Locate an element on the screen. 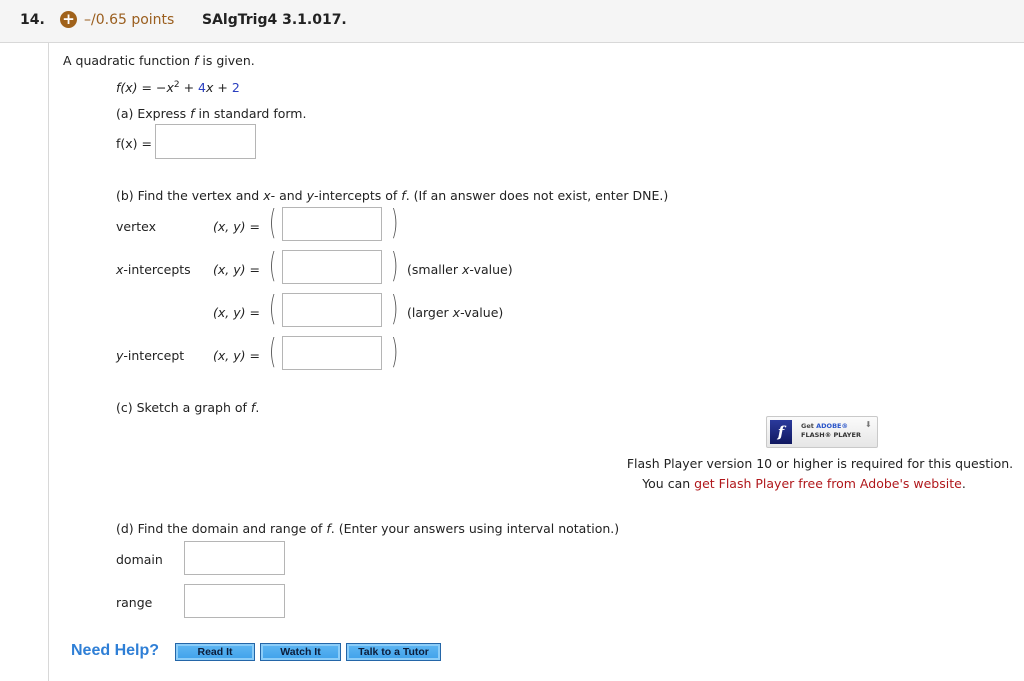 Image resolution: width=1024 pixels, height=681 pixels. x-intercepts-label: x-intercepts is located at coordinates (153, 269).